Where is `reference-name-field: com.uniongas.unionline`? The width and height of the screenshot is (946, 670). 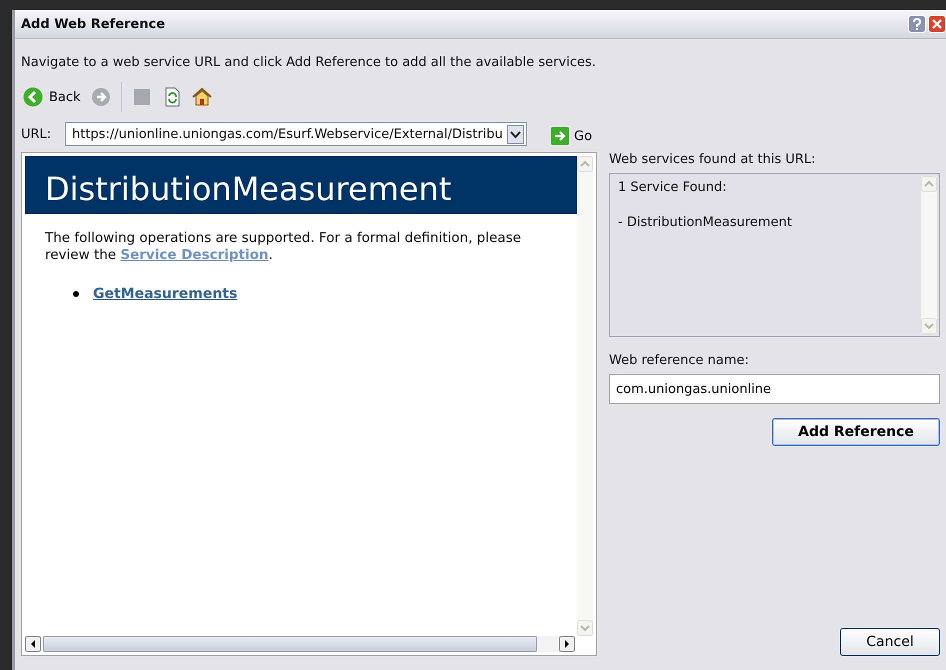 reference-name-field: com.uniongas.unionline is located at coordinates (774, 389).